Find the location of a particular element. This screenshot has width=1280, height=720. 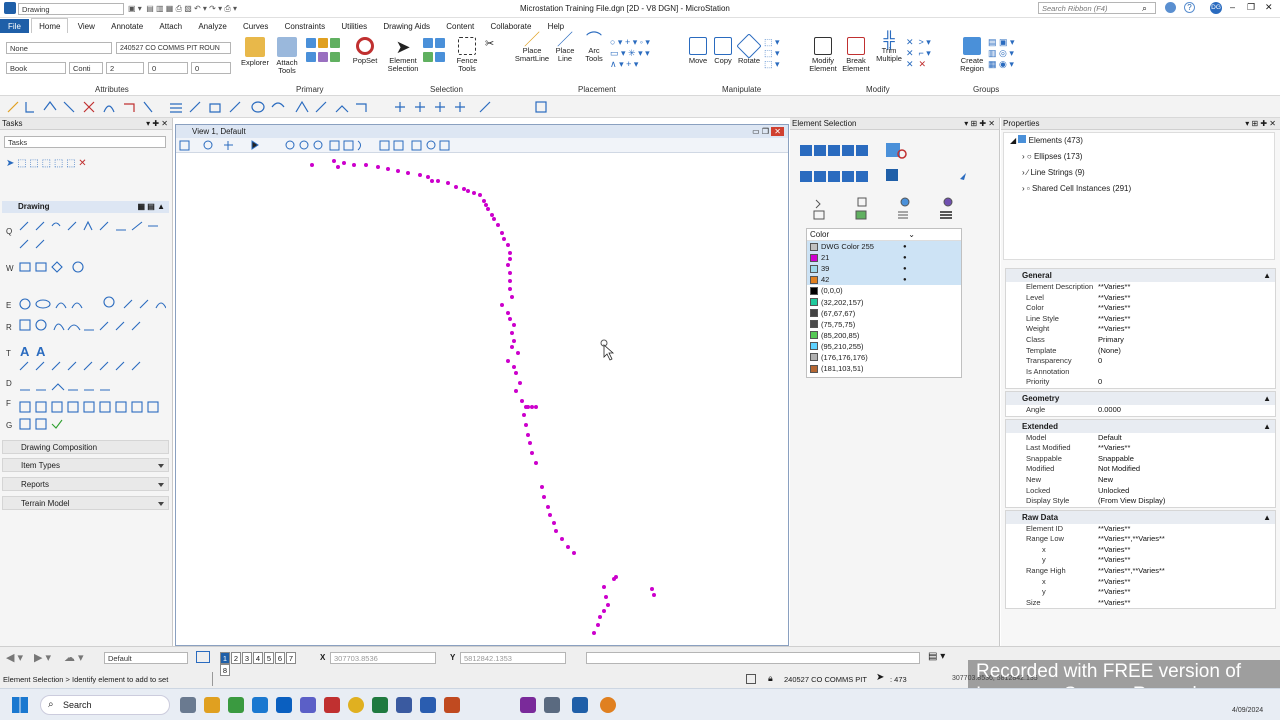

outlook-icon is located at coordinates (284, 705).